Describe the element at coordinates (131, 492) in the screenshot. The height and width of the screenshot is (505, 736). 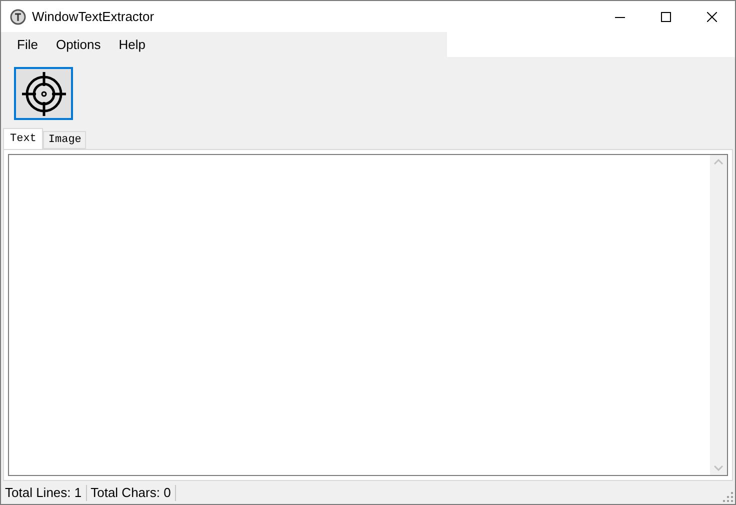
I see `status-text: Total Chars: 0` at that location.